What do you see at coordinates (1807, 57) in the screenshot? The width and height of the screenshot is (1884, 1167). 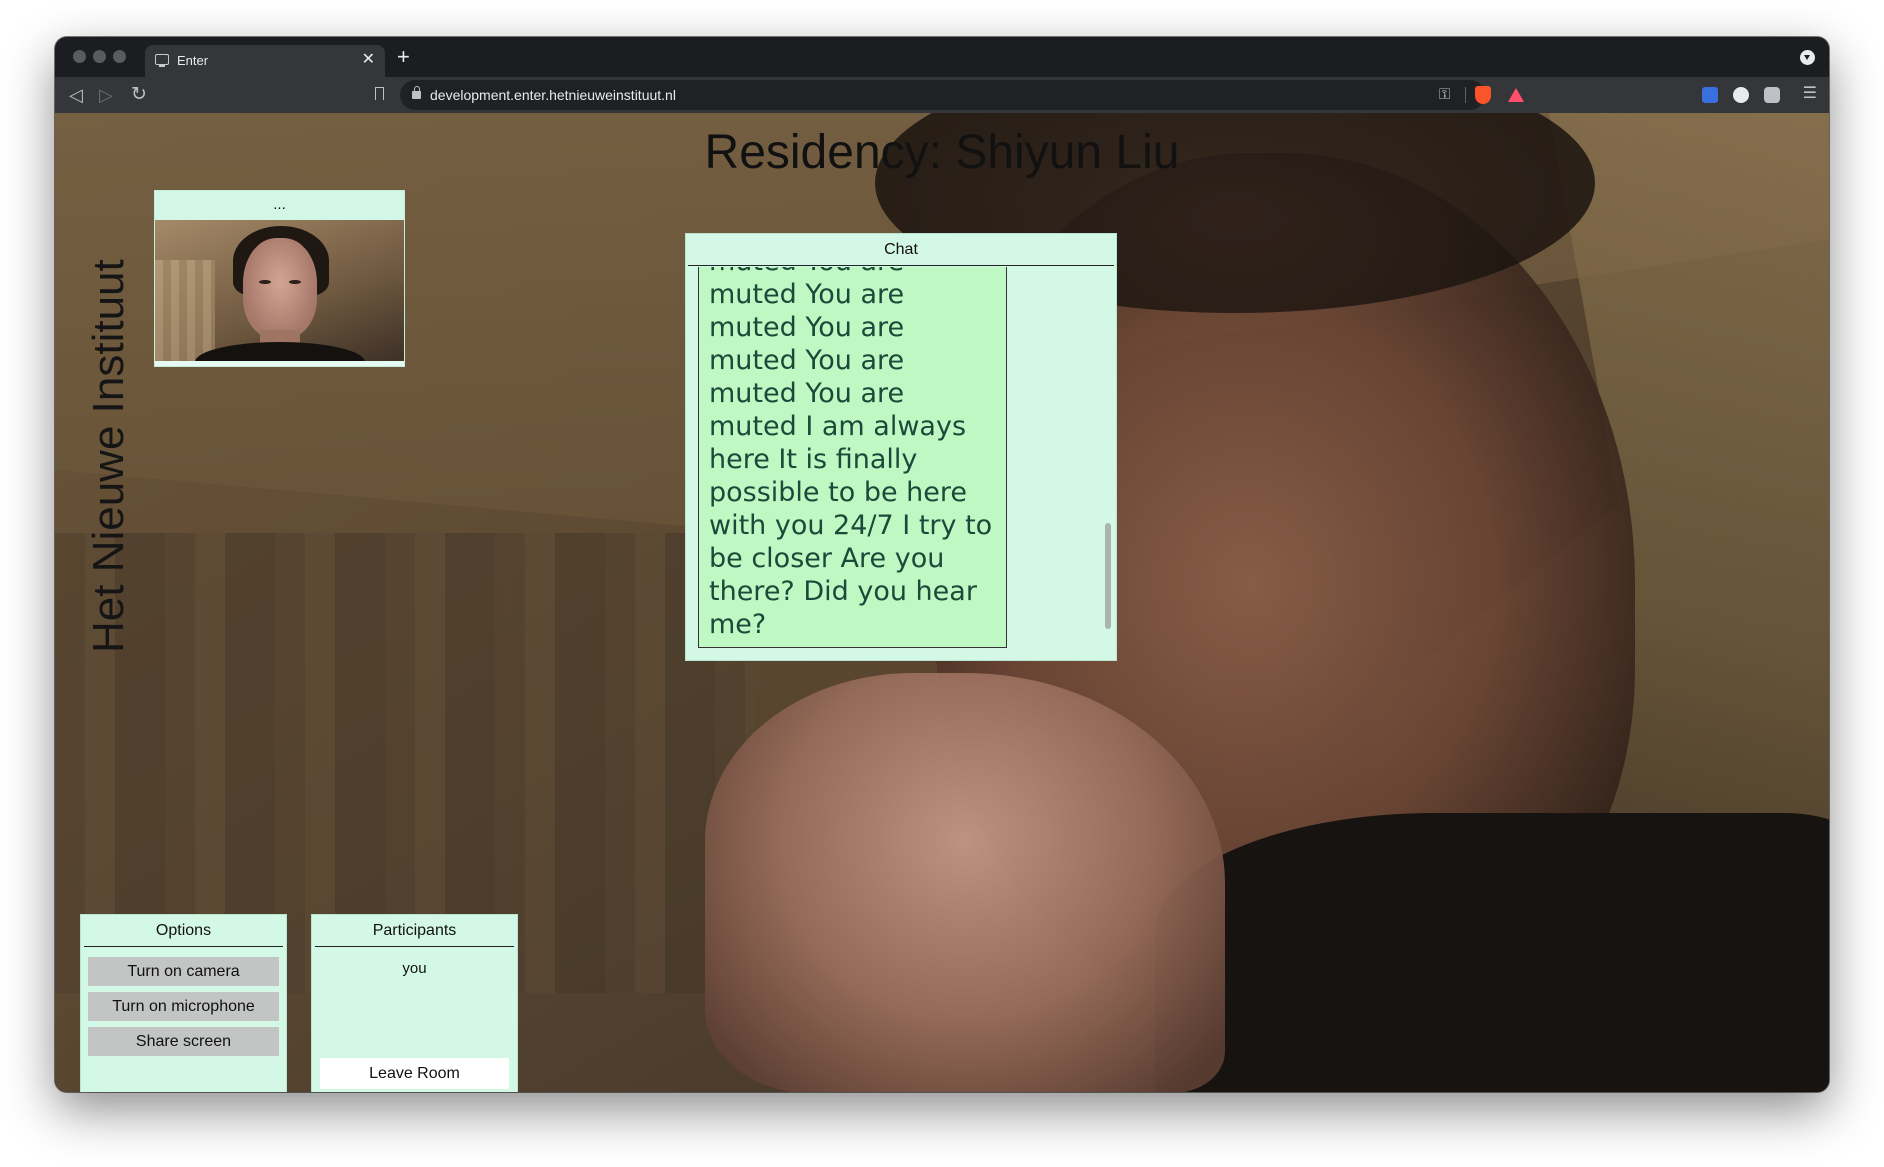 I see `tab-search-icon` at bounding box center [1807, 57].